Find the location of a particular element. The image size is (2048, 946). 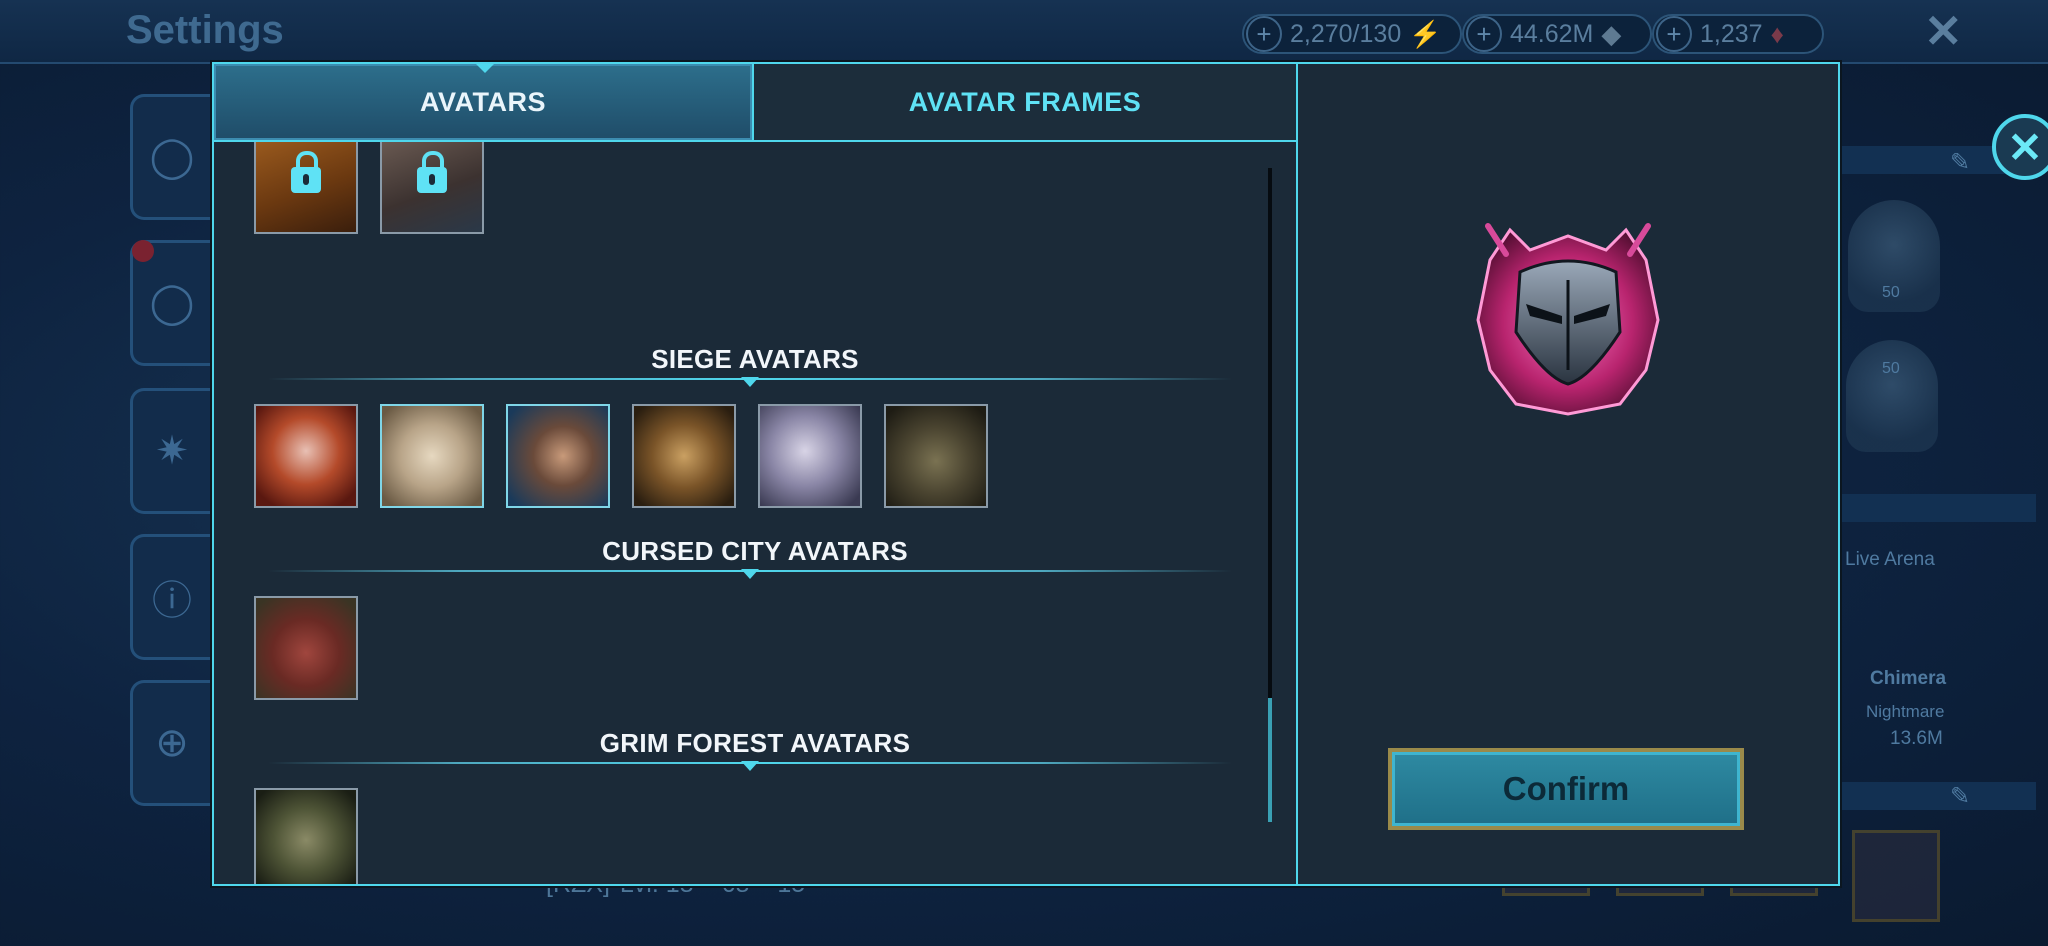

section-title-siege: SIEGE AVATARS is located at coordinates (755, 359).